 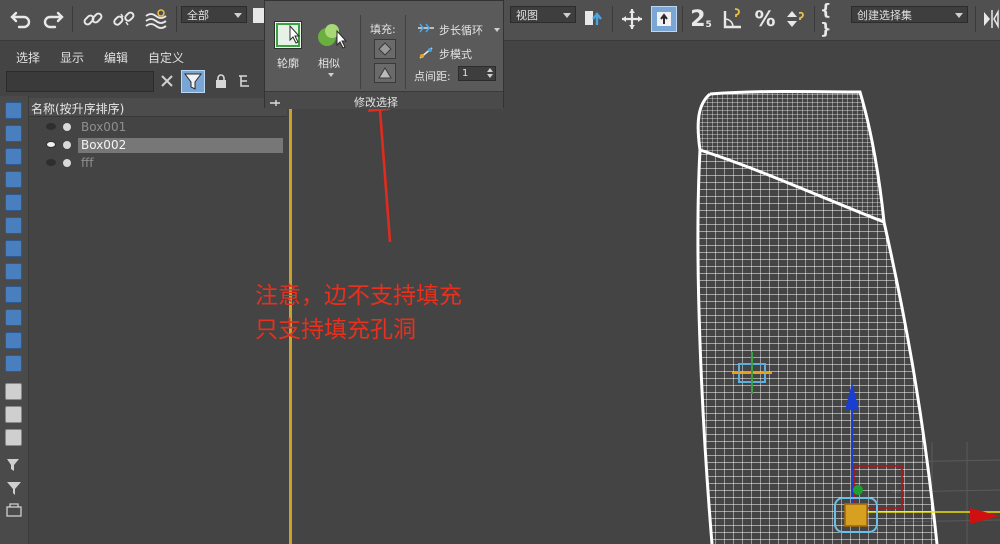 I want to click on menu-select: 选择, so click(x=28, y=57).